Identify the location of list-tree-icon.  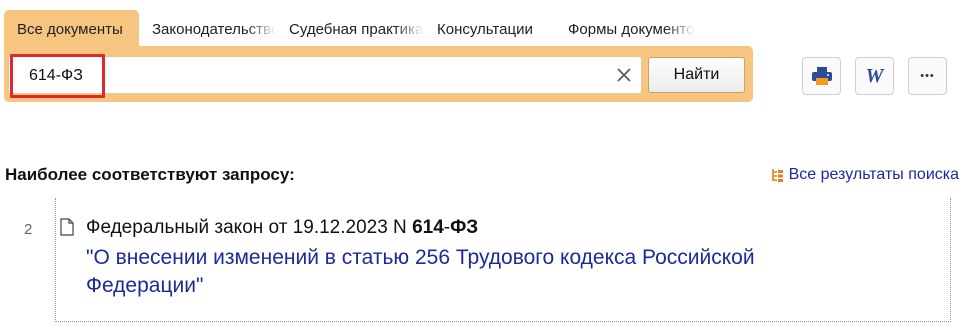
(777, 175).